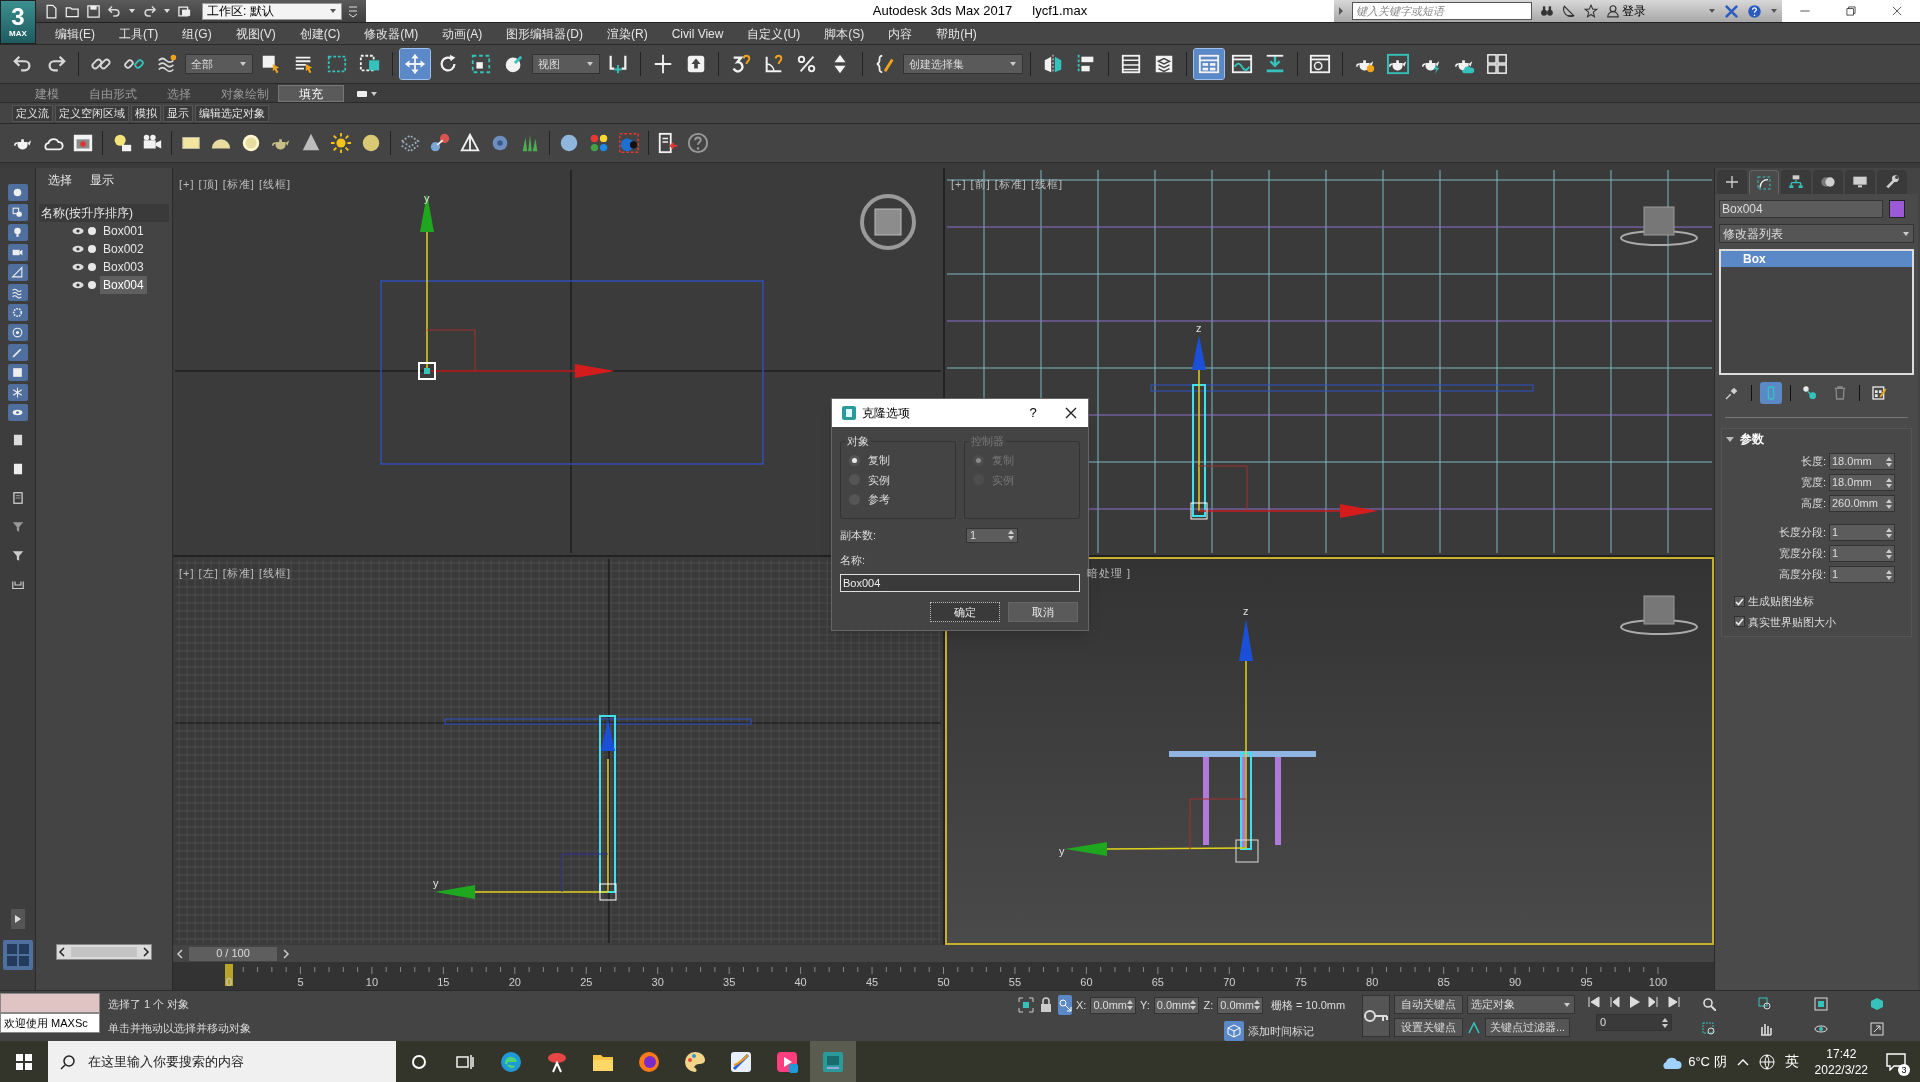 Image resolution: width=1920 pixels, height=1082 pixels. Describe the element at coordinates (1081, 1005) in the screenshot. I see `coordinate-axis-label: X:` at that location.